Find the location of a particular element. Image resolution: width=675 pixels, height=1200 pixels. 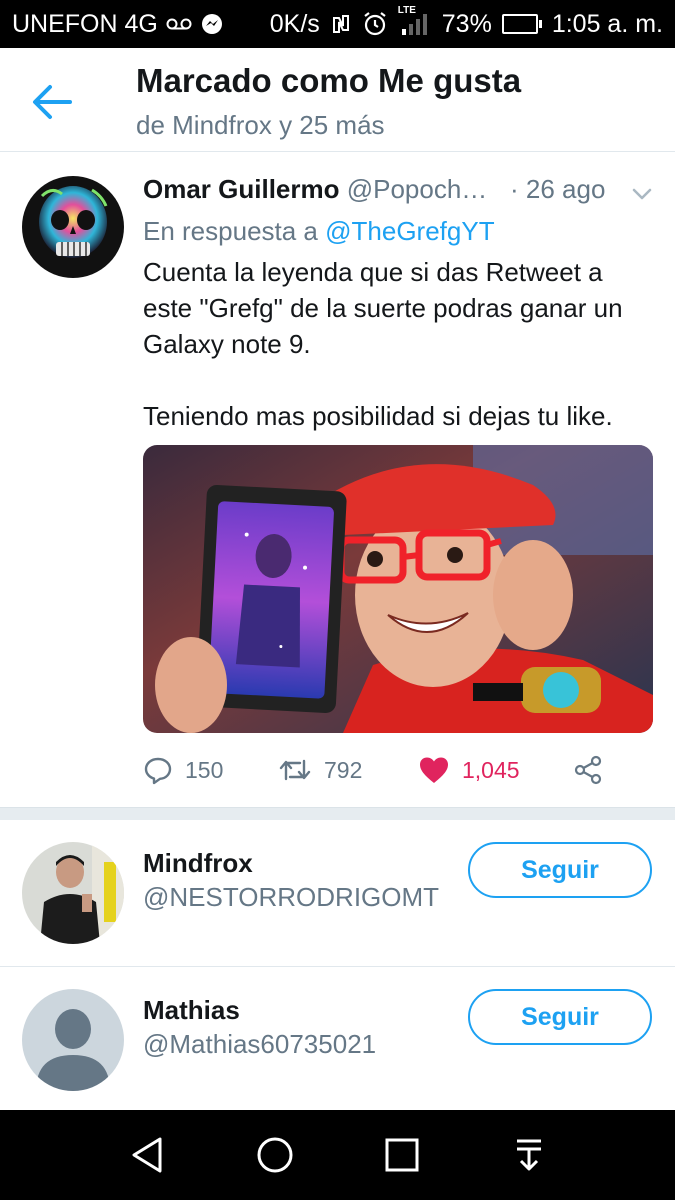

nav-notification-button is located at coordinates (529, 1155).